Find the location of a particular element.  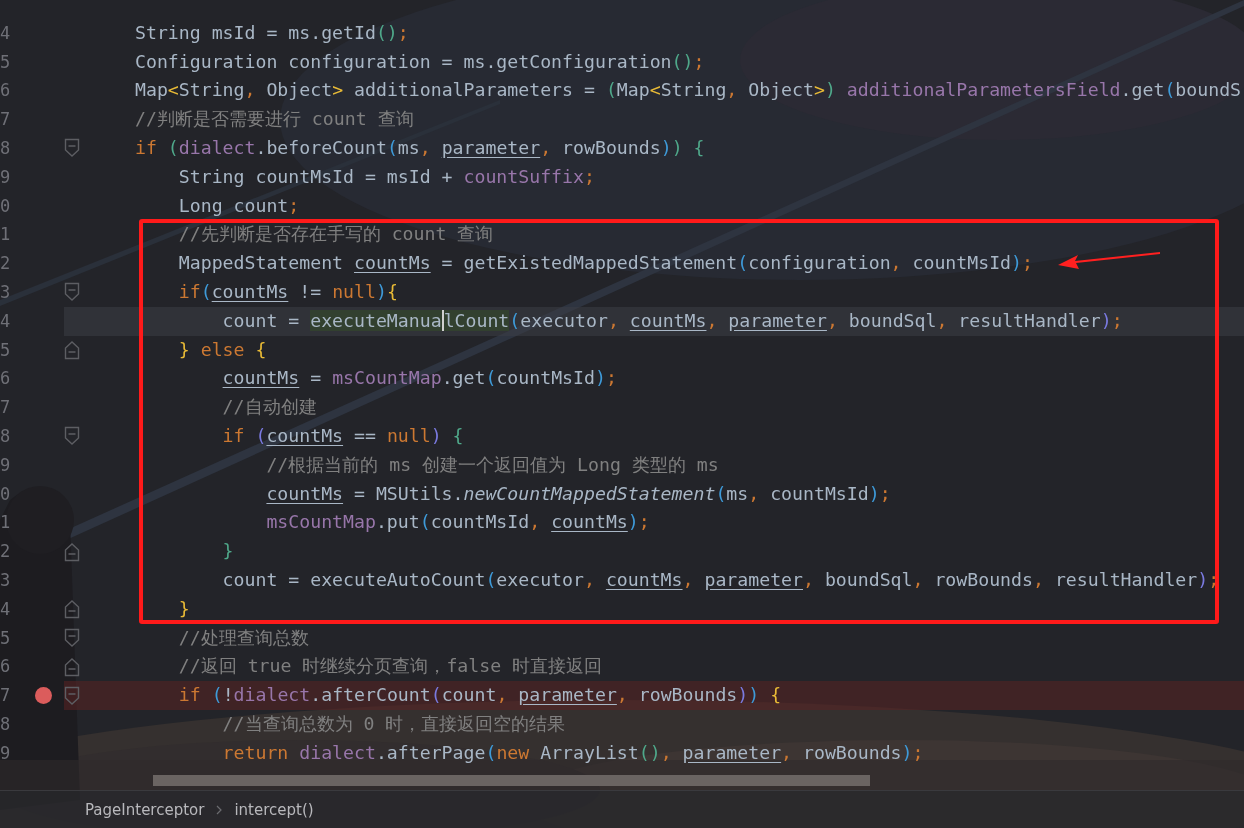

code-line: countMs = MSUtils.newCountMappedStatement(ms, countMsId); is located at coordinates (578, 493).